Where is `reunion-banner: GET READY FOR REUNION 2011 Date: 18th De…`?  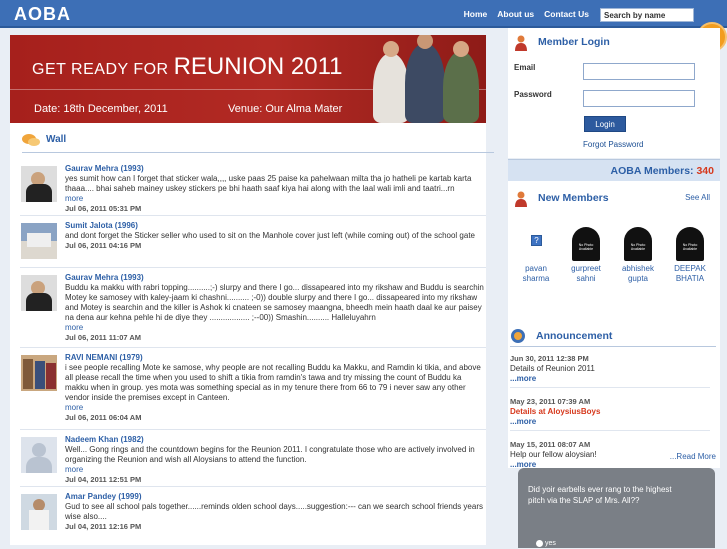
reunion-banner: GET READY FOR REUNION 2011 Date: 18th De… is located at coordinates (248, 79).